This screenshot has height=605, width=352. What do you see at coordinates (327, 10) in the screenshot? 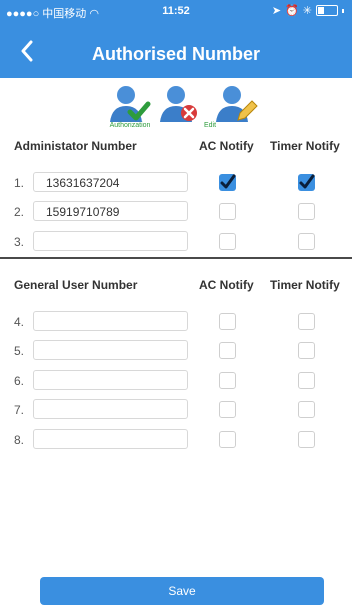
I see `battery-icon` at bounding box center [327, 10].